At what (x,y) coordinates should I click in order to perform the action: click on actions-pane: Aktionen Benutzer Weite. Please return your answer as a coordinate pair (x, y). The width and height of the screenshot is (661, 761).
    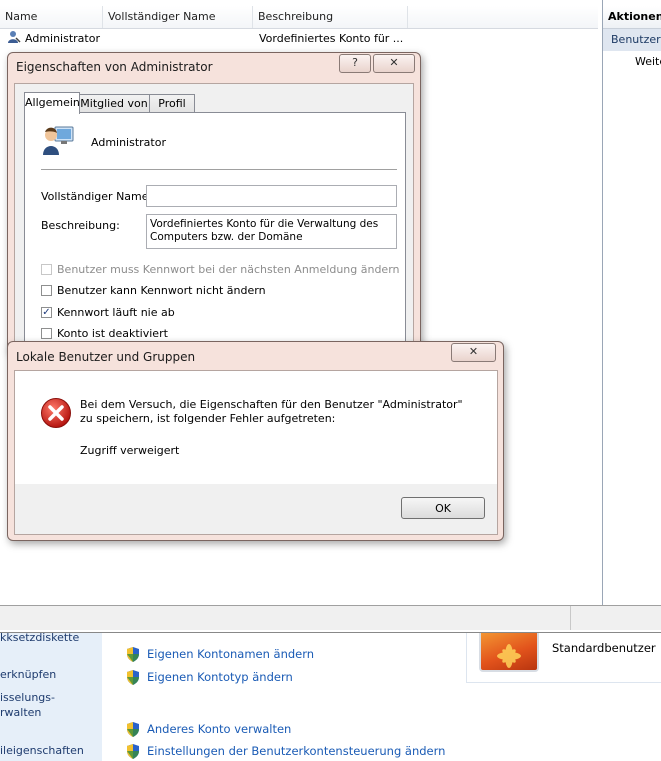
    Looking at the image, I should click on (631, 302).